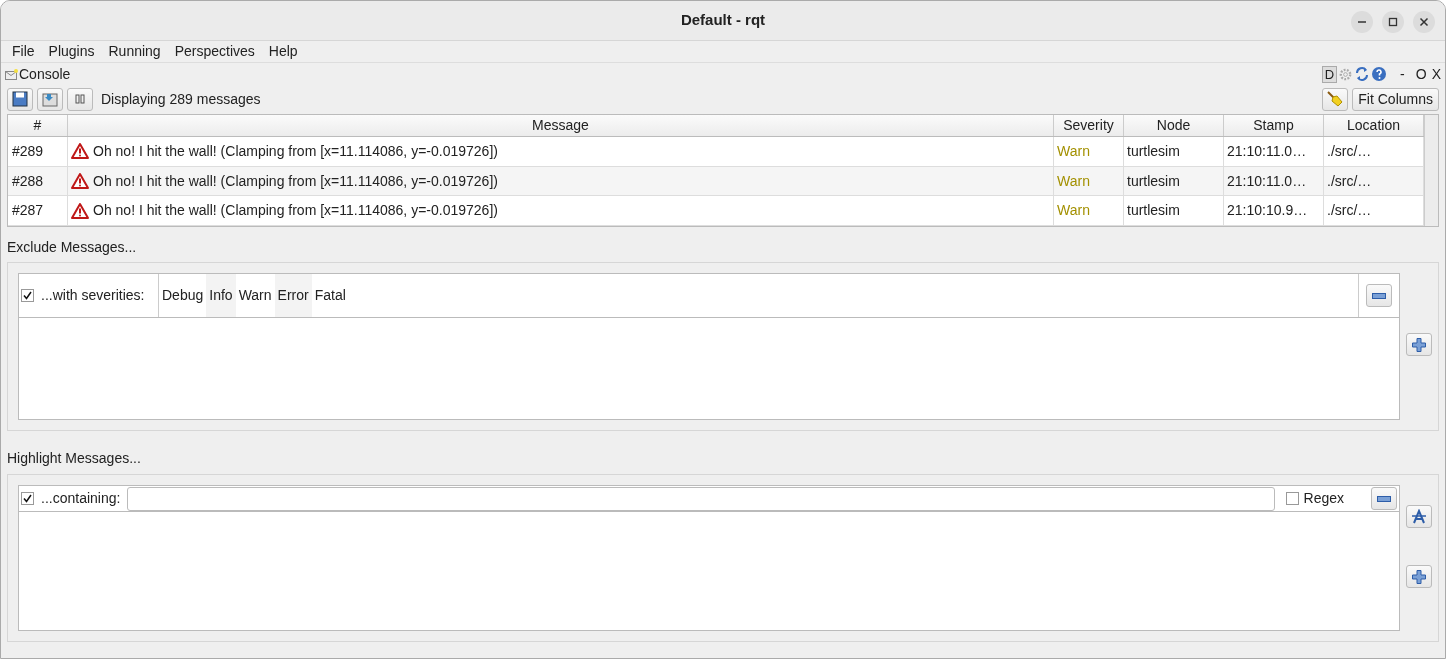 Image resolution: width=1446 pixels, height=659 pixels. I want to click on clear-button, so click(1335, 99).